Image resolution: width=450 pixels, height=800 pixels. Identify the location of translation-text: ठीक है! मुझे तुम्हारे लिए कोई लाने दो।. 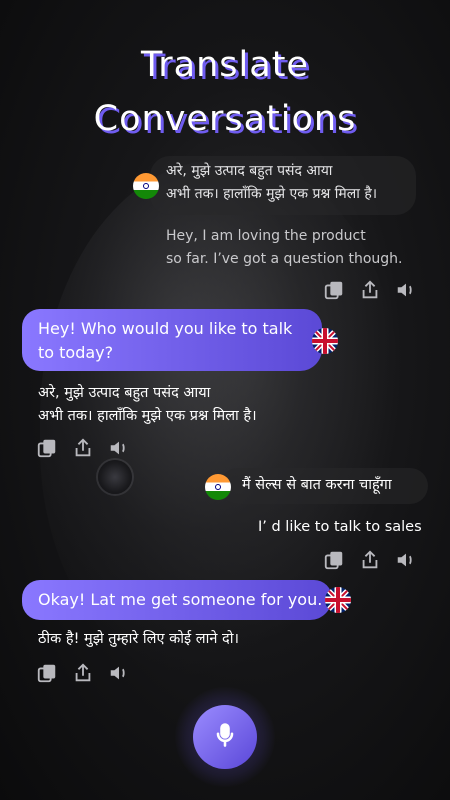
(138, 639).